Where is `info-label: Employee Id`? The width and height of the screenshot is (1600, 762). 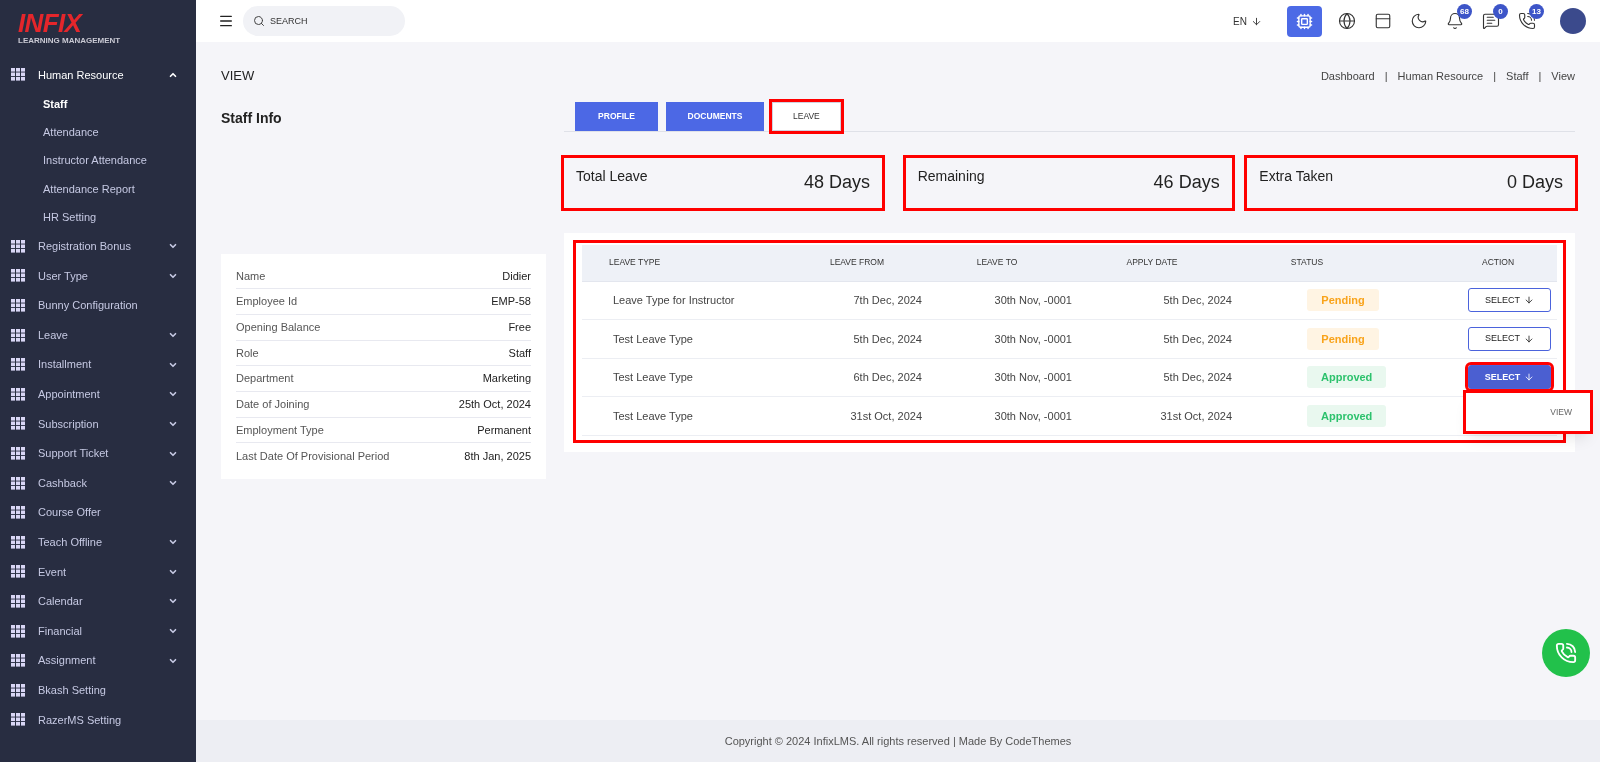
info-label: Employee Id is located at coordinates (267, 302).